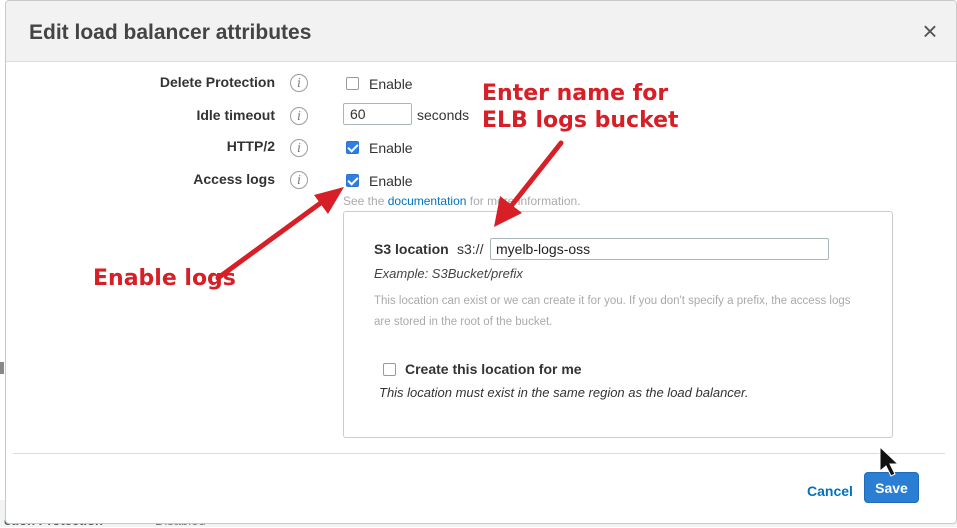  What do you see at coordinates (575, 93) in the screenshot?
I see `annotation-bucket-line1: Enter name for` at bounding box center [575, 93].